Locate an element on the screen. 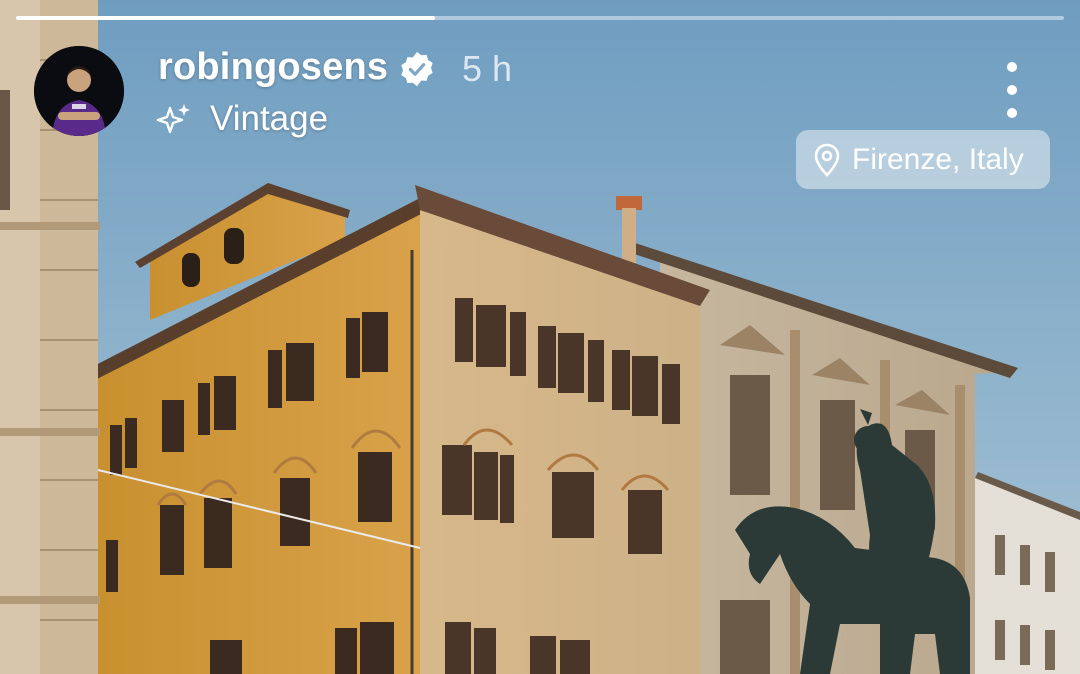 Image resolution: width=1080 pixels, height=674 pixels. sparkles-icon is located at coordinates (173, 119).